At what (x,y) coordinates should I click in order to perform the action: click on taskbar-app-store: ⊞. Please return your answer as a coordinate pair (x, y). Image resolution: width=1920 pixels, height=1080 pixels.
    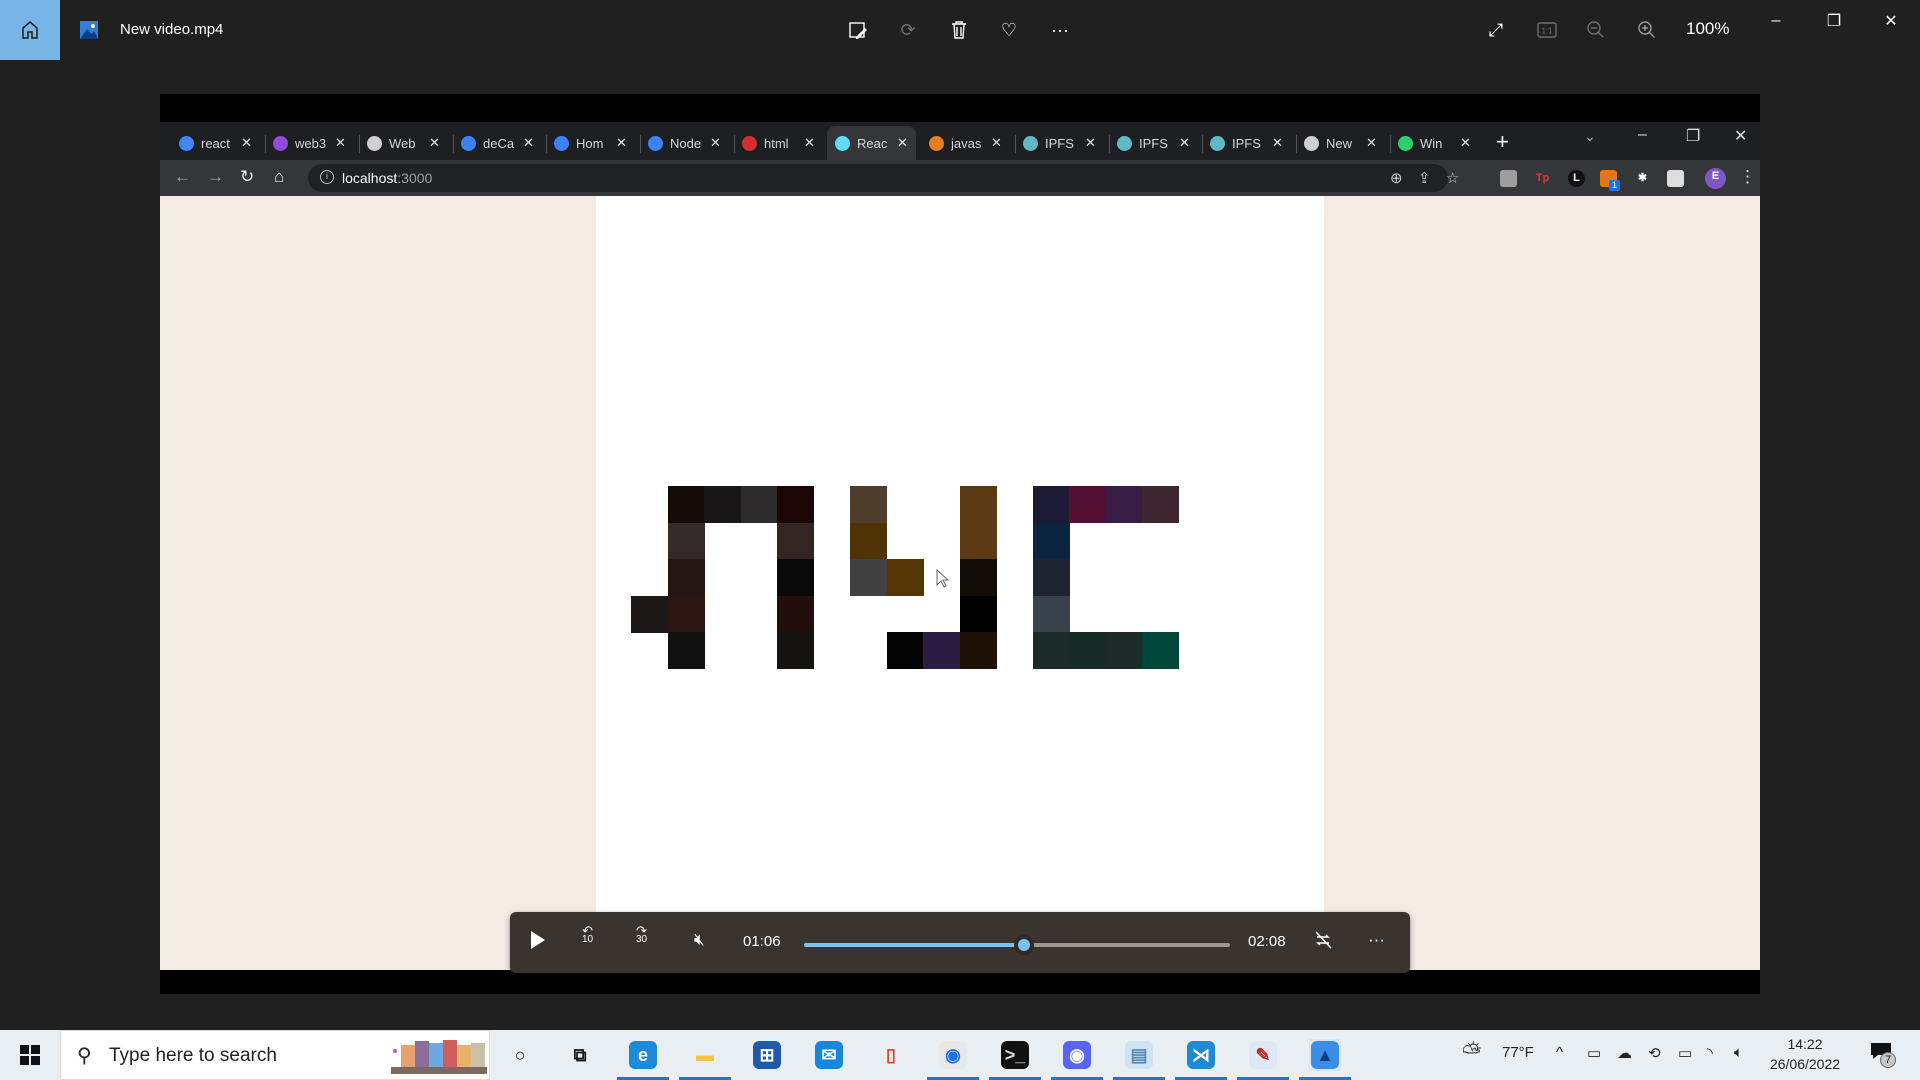
    Looking at the image, I should click on (767, 1055).